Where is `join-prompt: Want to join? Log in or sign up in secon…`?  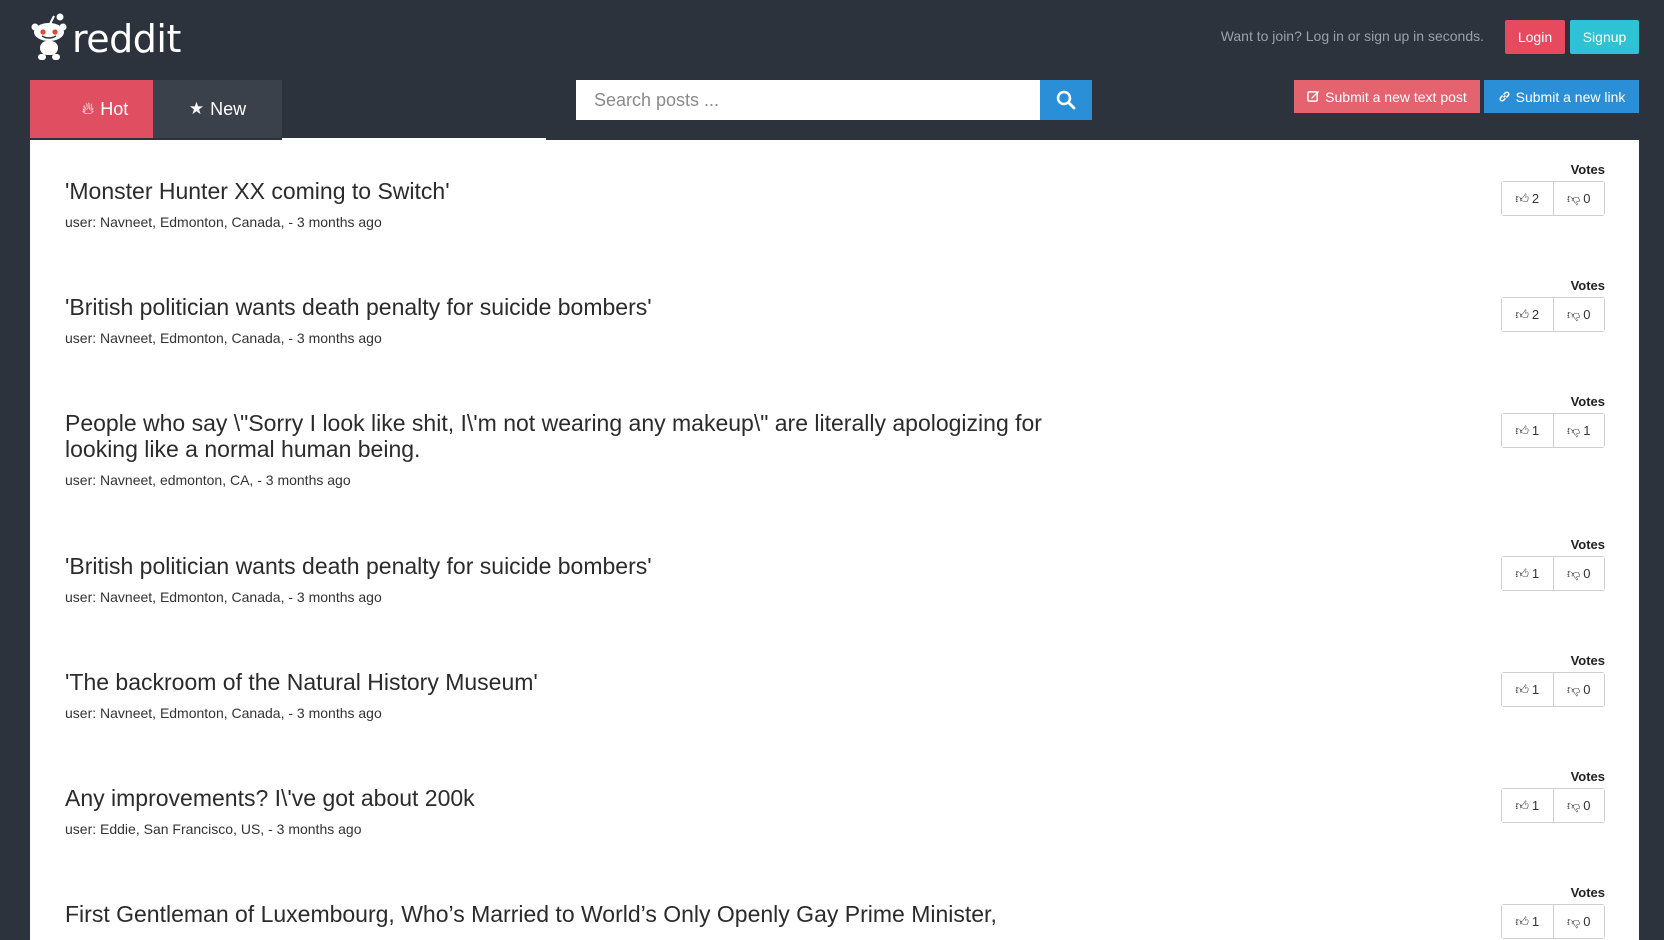
join-prompt: Want to join? Log in or sign up in secon… is located at coordinates (1352, 36).